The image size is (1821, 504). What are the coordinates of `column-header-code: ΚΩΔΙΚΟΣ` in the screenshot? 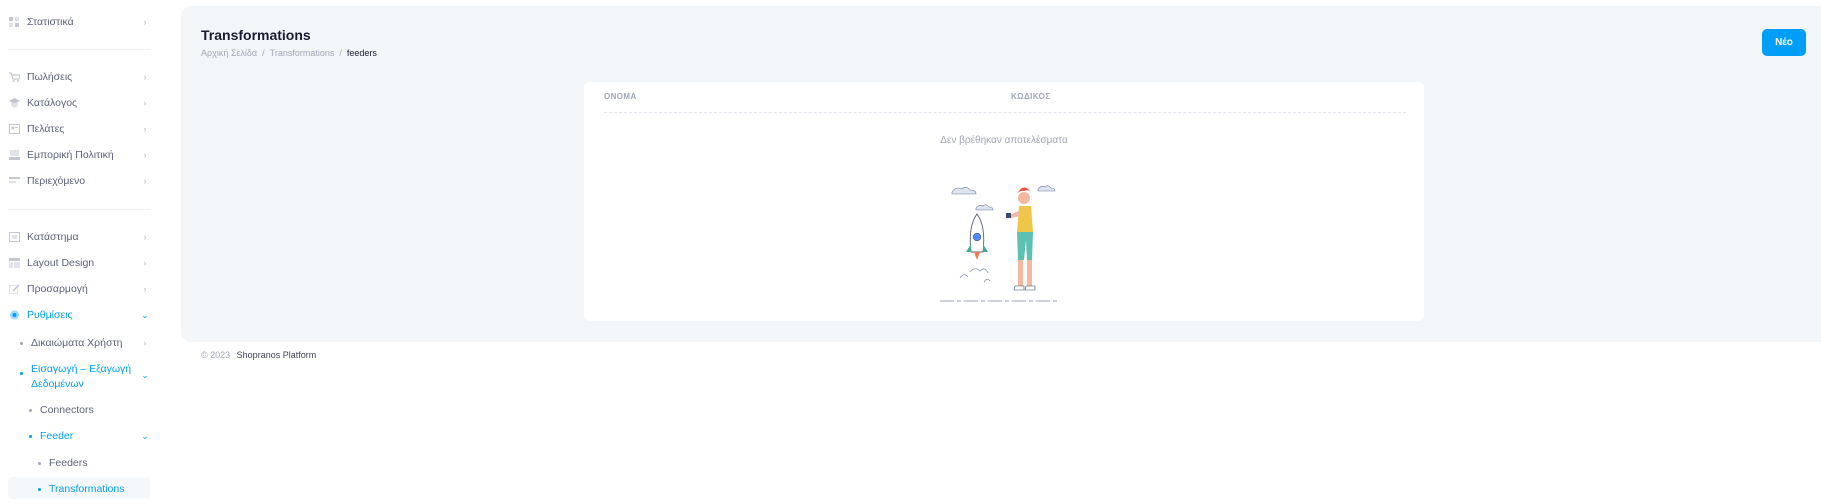 It's located at (1030, 96).